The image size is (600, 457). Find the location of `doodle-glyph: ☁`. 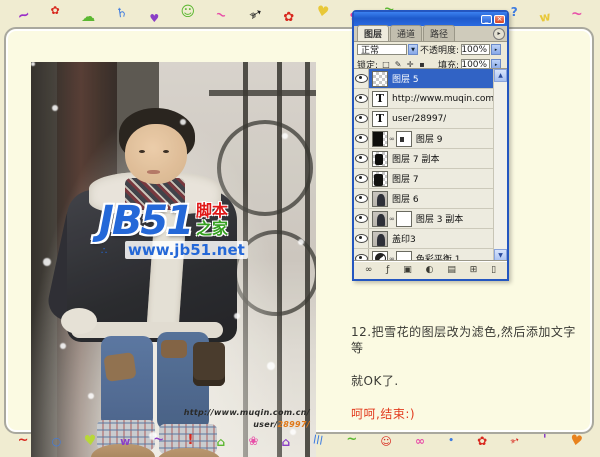

doodle-glyph: ☁ is located at coordinates (88, 16).